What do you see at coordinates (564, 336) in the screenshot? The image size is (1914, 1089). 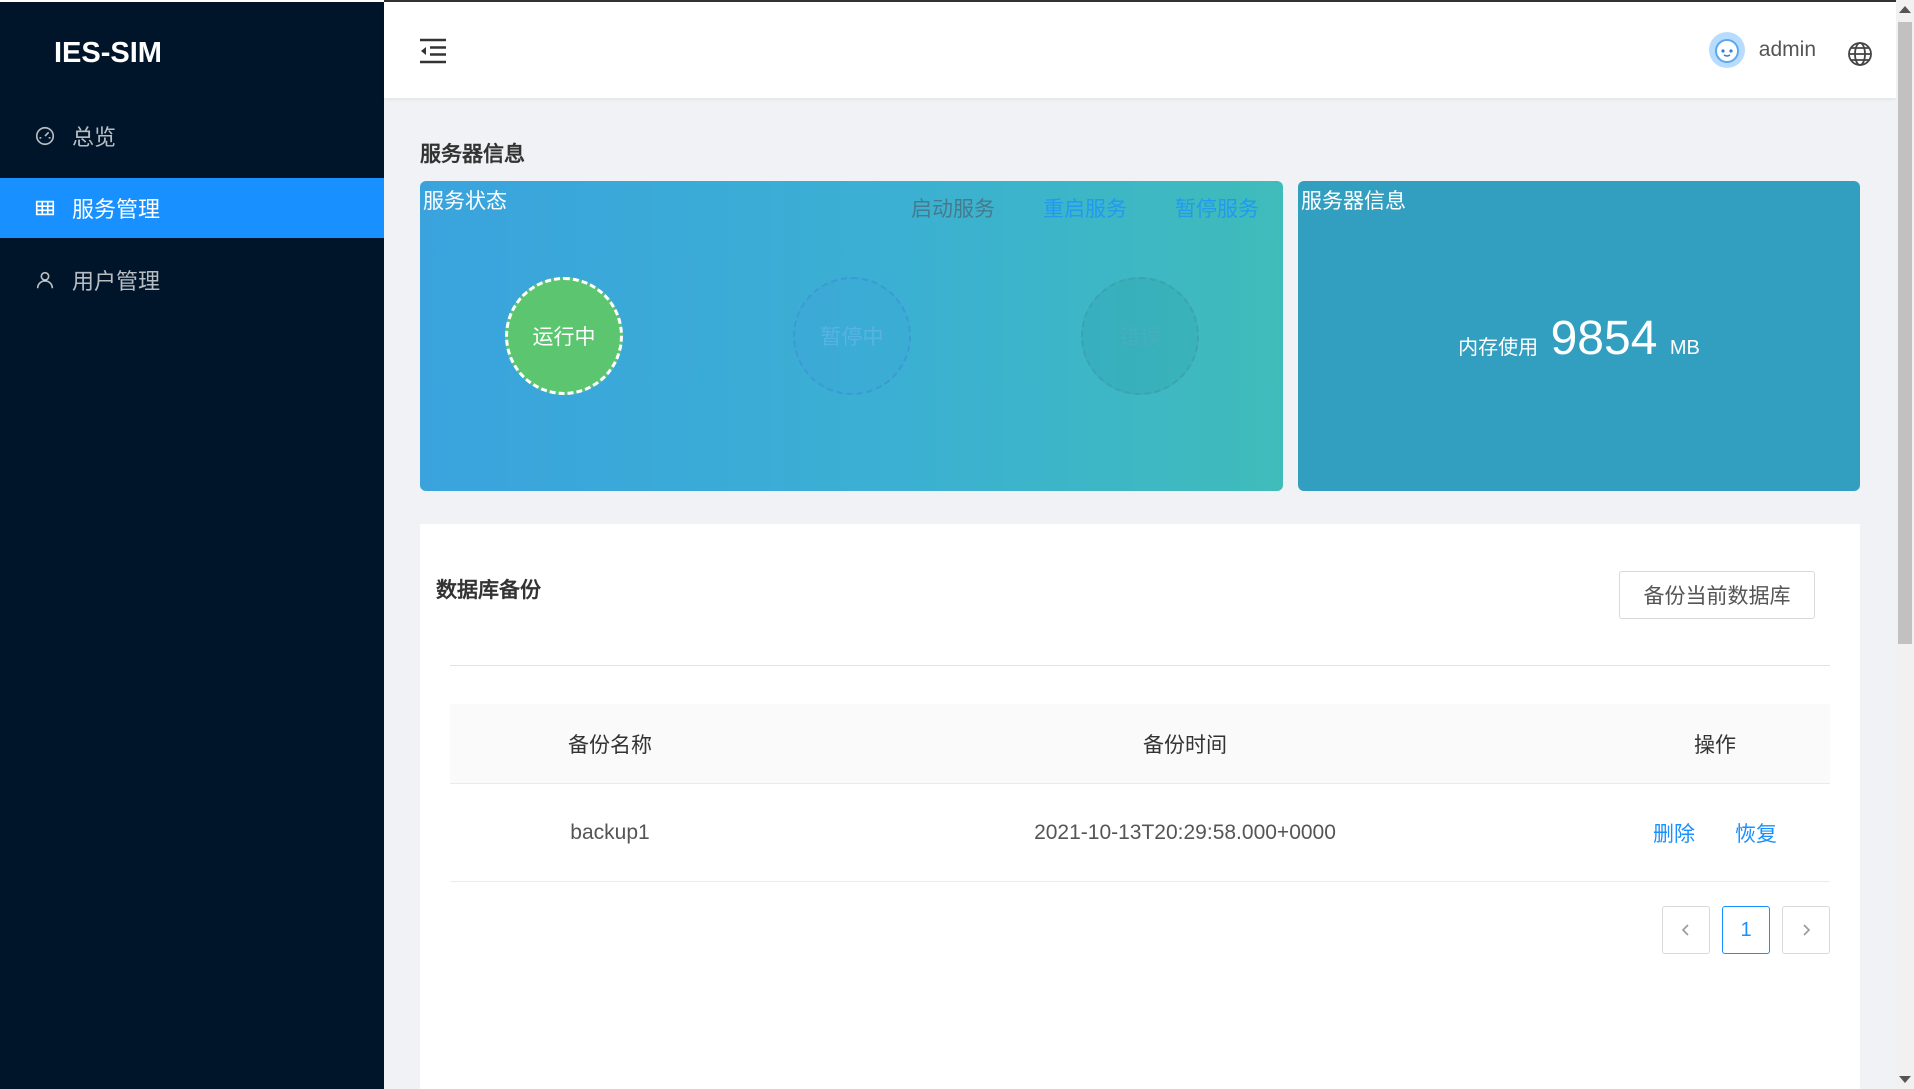 I see `status-running: 运行中` at bounding box center [564, 336].